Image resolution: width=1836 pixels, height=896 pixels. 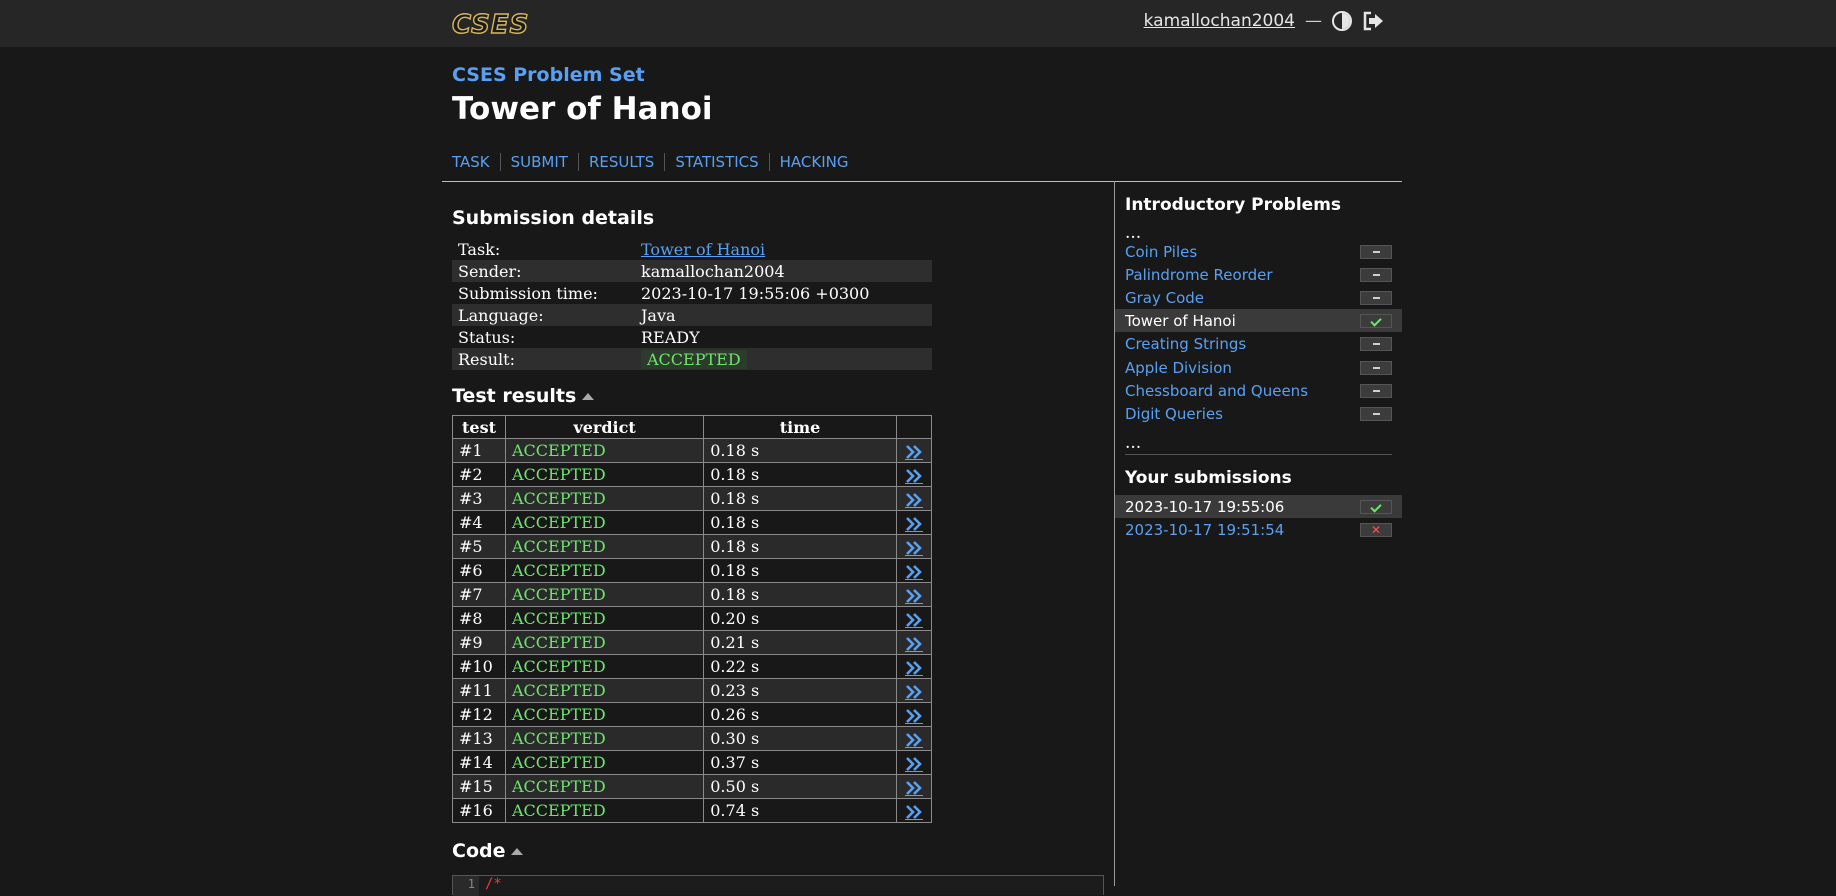 What do you see at coordinates (466, 886) in the screenshot?
I see `line-number: 1` at bounding box center [466, 886].